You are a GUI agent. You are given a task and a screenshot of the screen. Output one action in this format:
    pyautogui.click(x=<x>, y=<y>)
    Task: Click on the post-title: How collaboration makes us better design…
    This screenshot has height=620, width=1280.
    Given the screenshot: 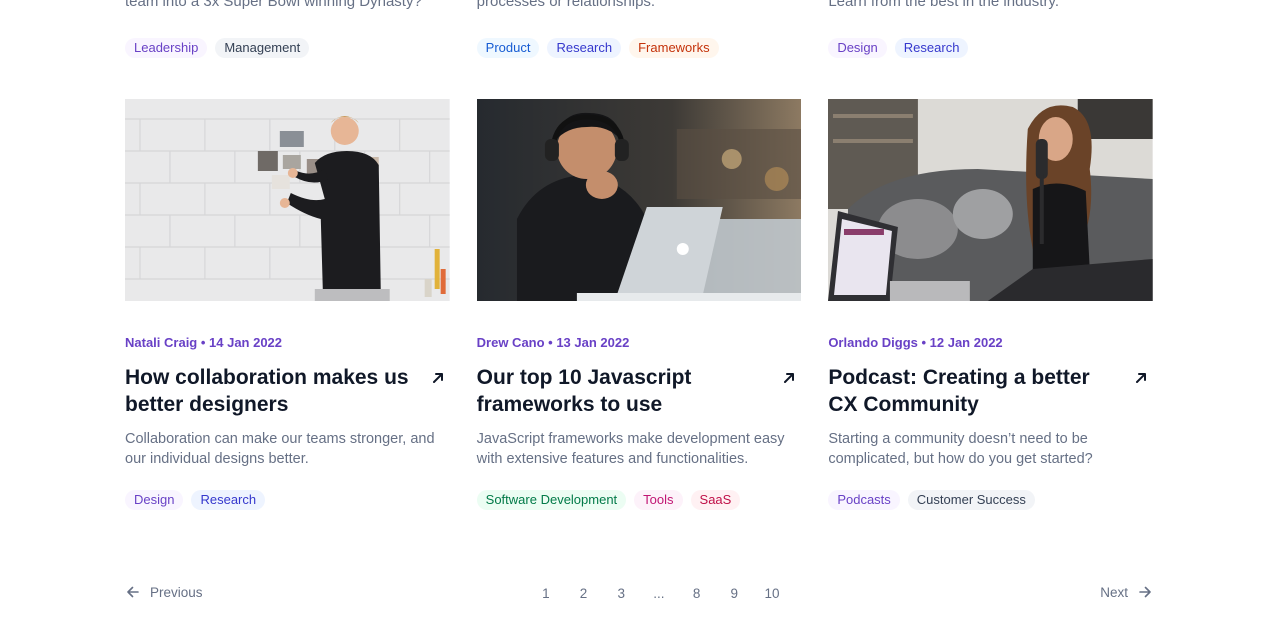 What is the action you would take?
    pyautogui.click(x=270, y=391)
    